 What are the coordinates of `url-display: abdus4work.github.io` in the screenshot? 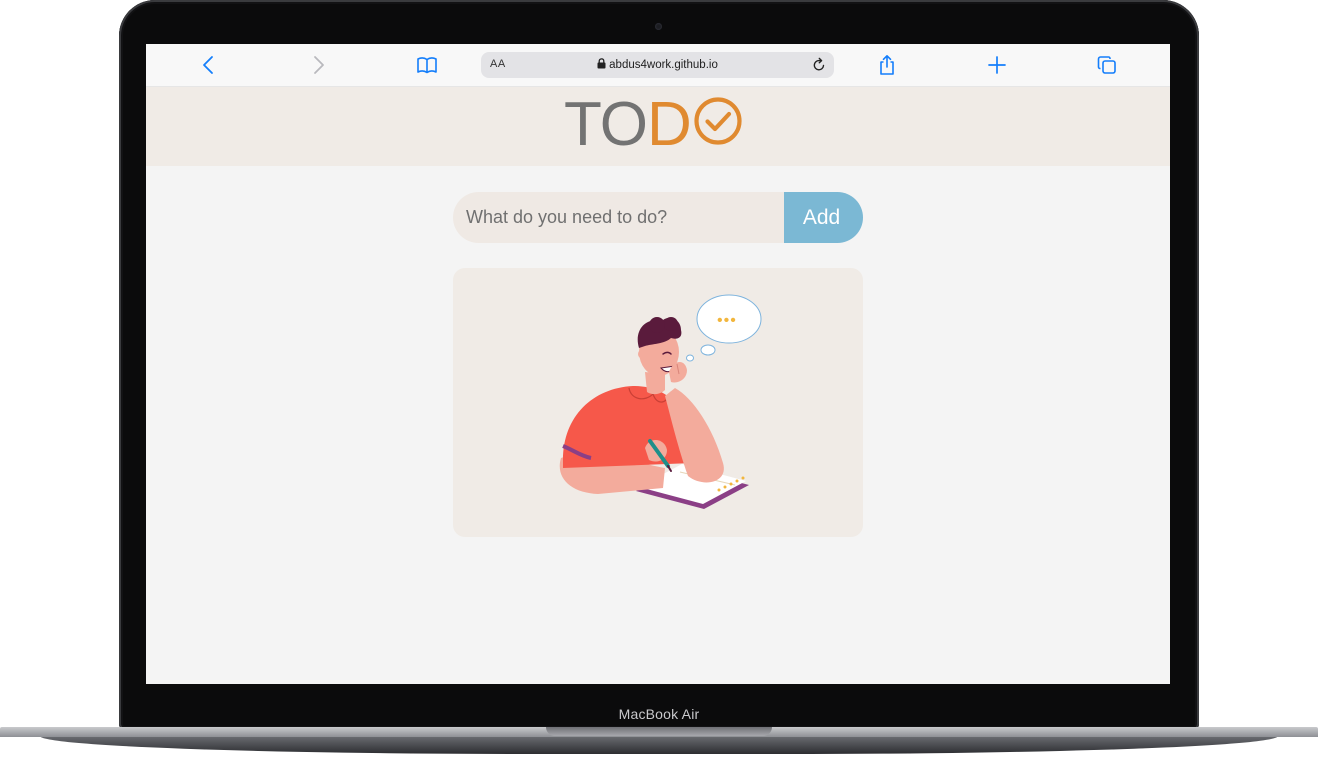 It's located at (657, 65).